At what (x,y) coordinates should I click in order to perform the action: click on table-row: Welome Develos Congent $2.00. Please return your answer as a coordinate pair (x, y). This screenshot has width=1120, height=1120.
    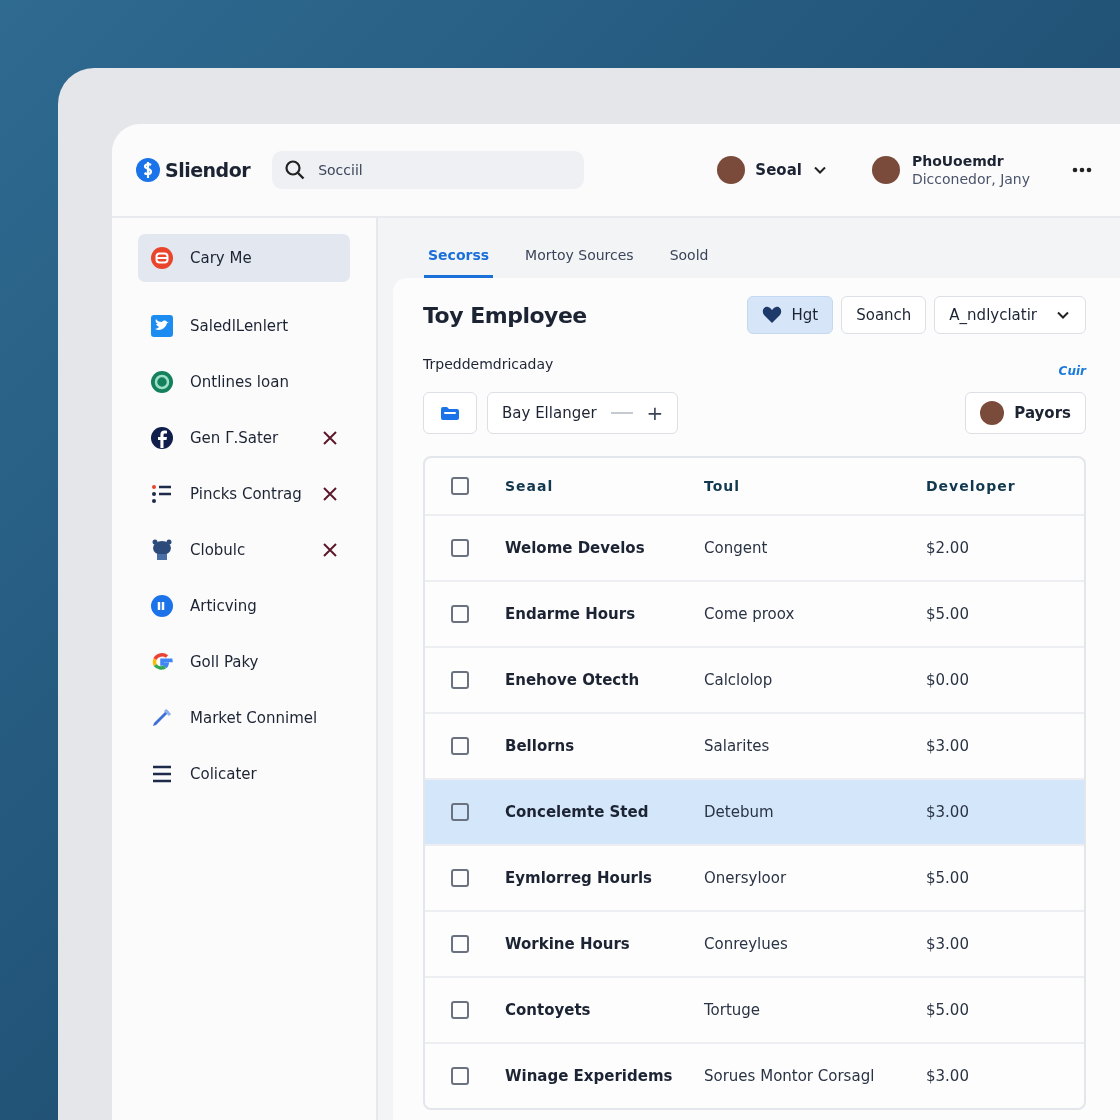
    Looking at the image, I should click on (754, 547).